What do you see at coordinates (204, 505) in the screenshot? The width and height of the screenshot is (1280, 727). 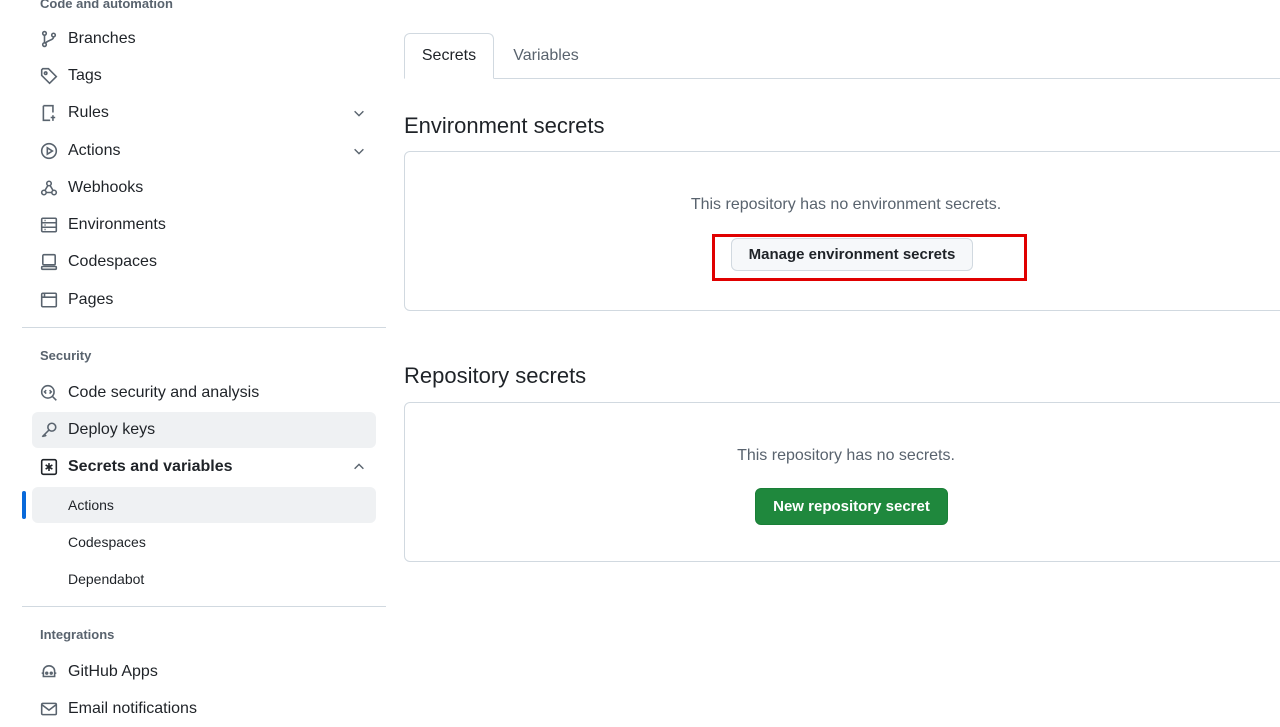 I see `sidebar-subitem-actions: Actions` at bounding box center [204, 505].